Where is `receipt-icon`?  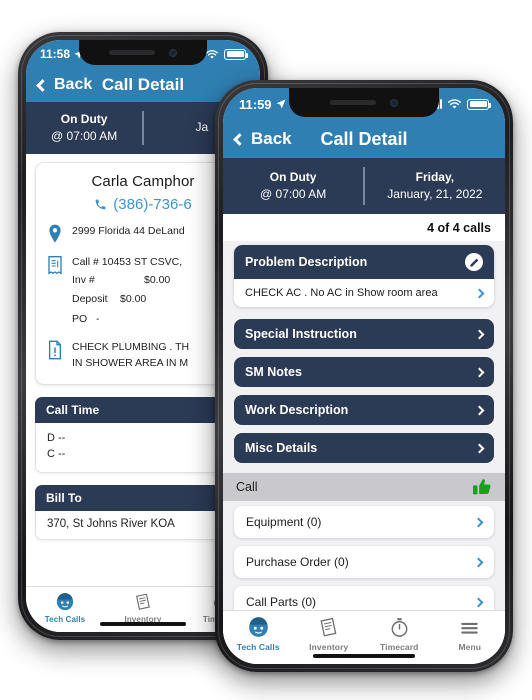
receipt-icon is located at coordinates (55, 265).